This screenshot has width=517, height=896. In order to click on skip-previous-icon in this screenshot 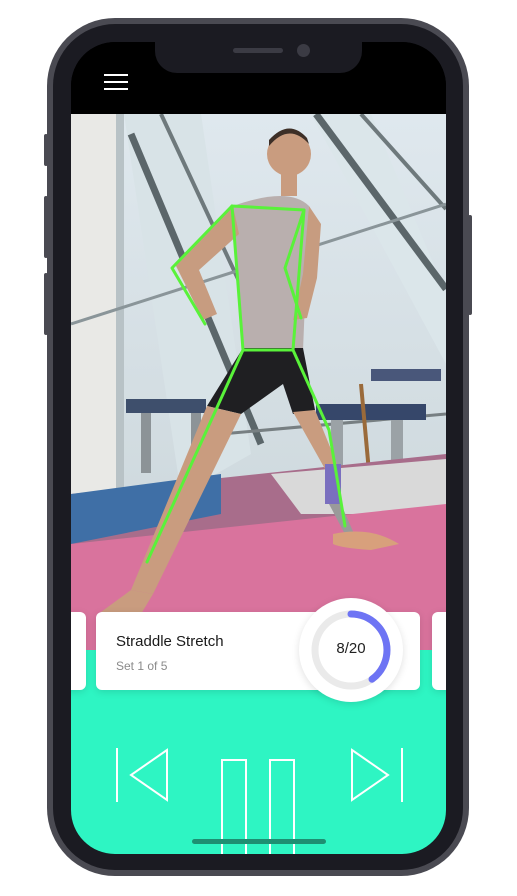, I will do `click(142, 775)`.